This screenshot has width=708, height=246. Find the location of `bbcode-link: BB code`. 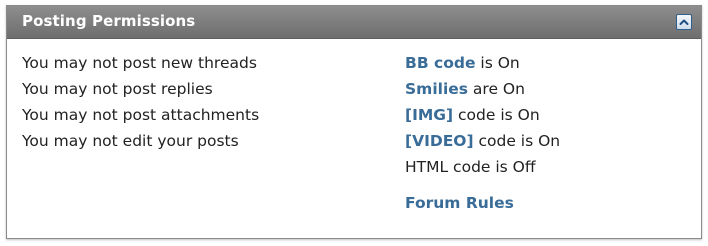

bbcode-link: BB code is located at coordinates (440, 63).